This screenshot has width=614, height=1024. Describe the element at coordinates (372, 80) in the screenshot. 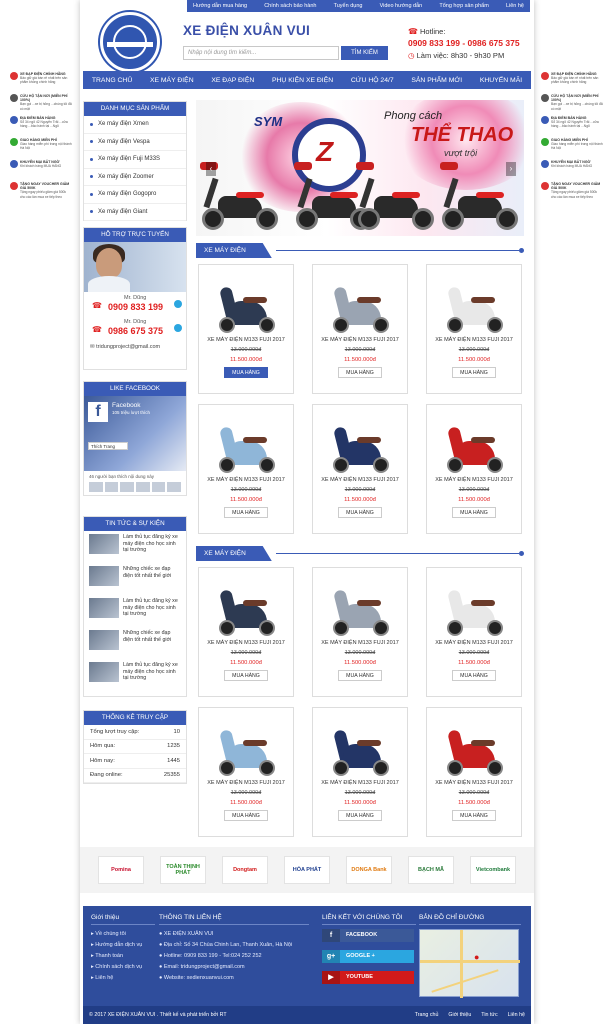

I see `nav-item: CỨU HỘ 24/7` at that location.